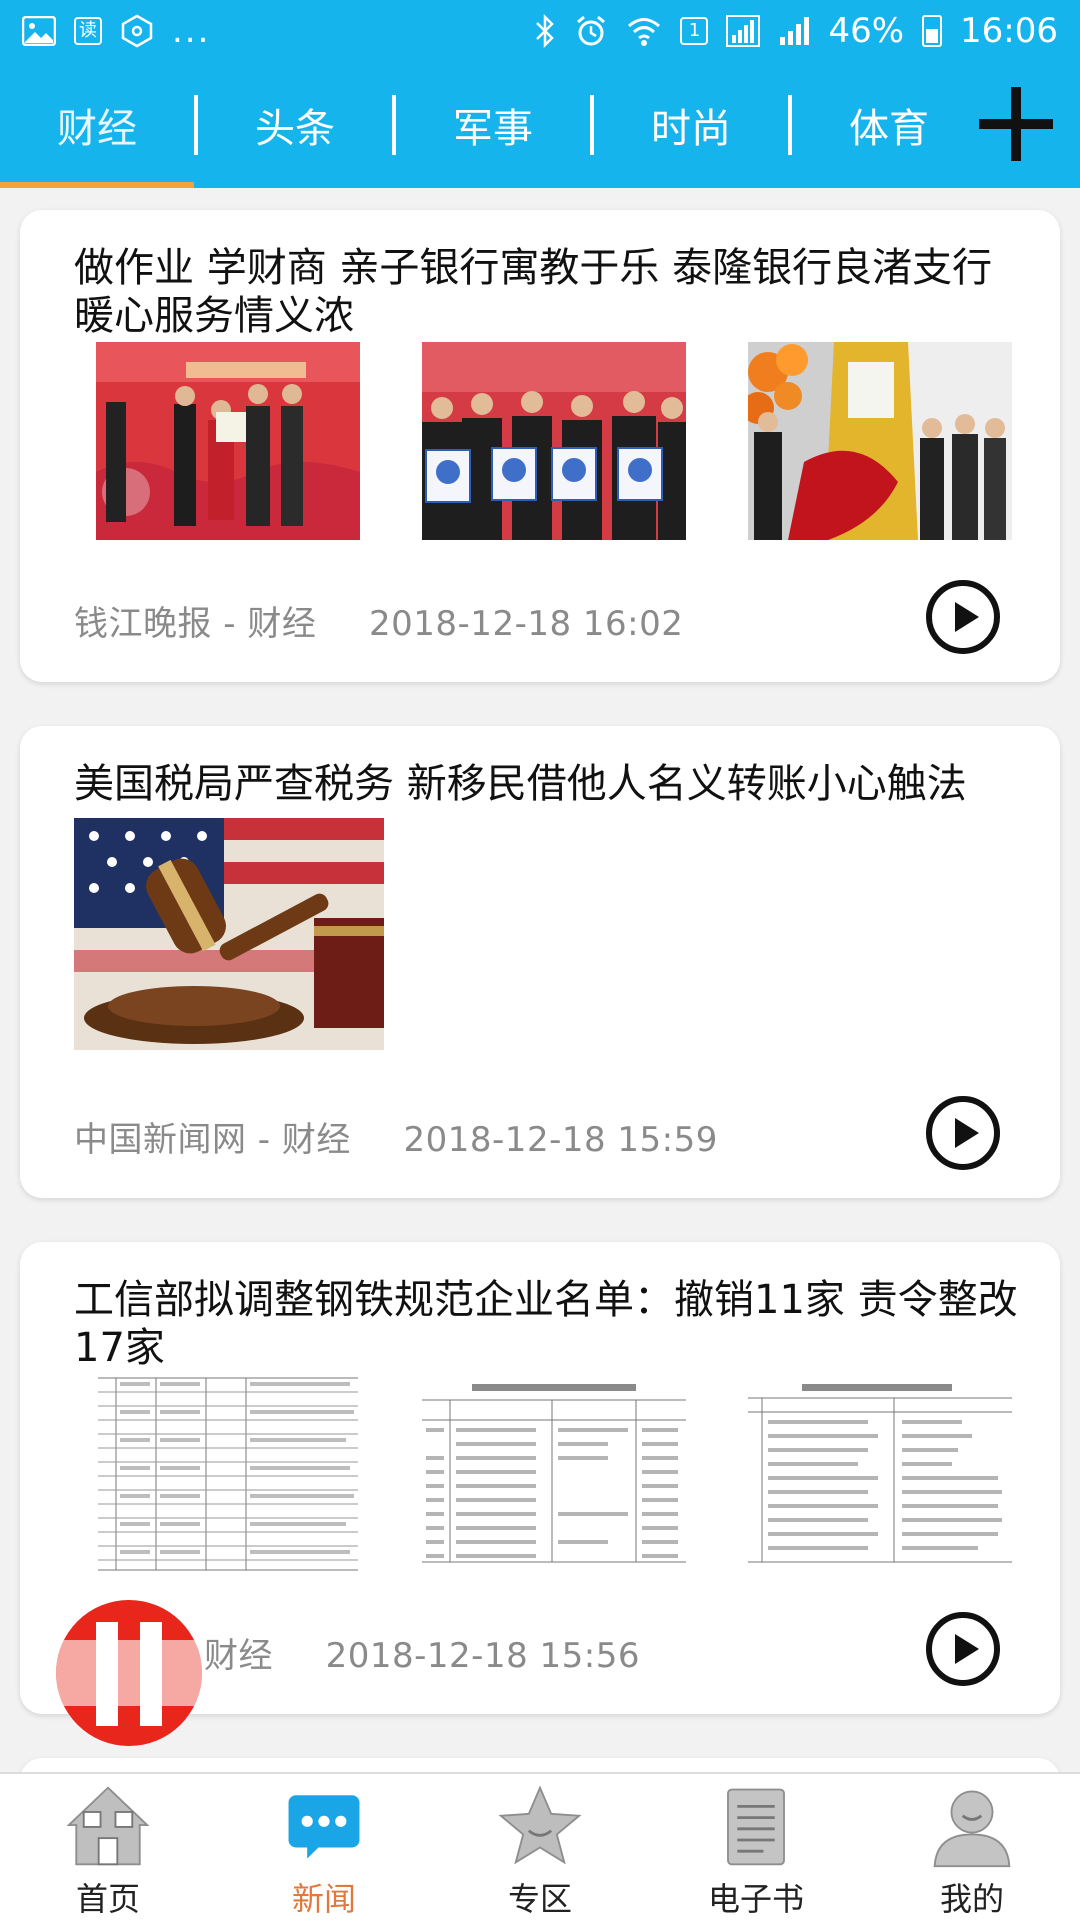 The height and width of the screenshot is (1920, 1080). Describe the element at coordinates (195, 624) in the screenshot. I see `article-source: 钱江晚报 - 财经` at that location.